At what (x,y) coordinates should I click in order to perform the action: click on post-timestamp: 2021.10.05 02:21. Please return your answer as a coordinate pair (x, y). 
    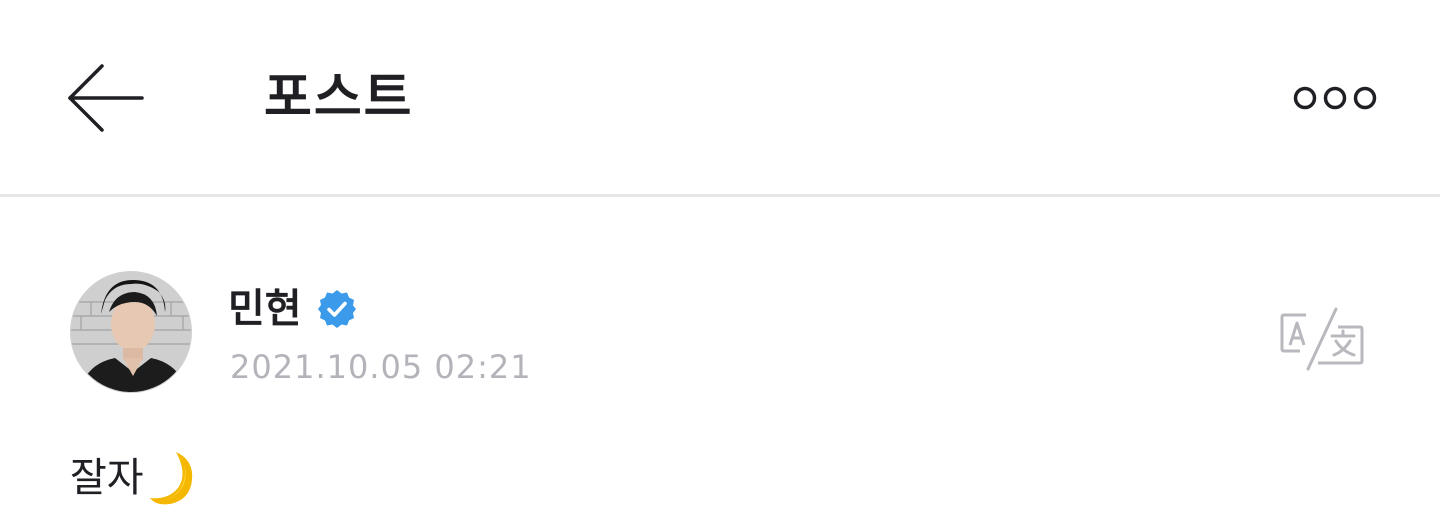
    Looking at the image, I should click on (381, 367).